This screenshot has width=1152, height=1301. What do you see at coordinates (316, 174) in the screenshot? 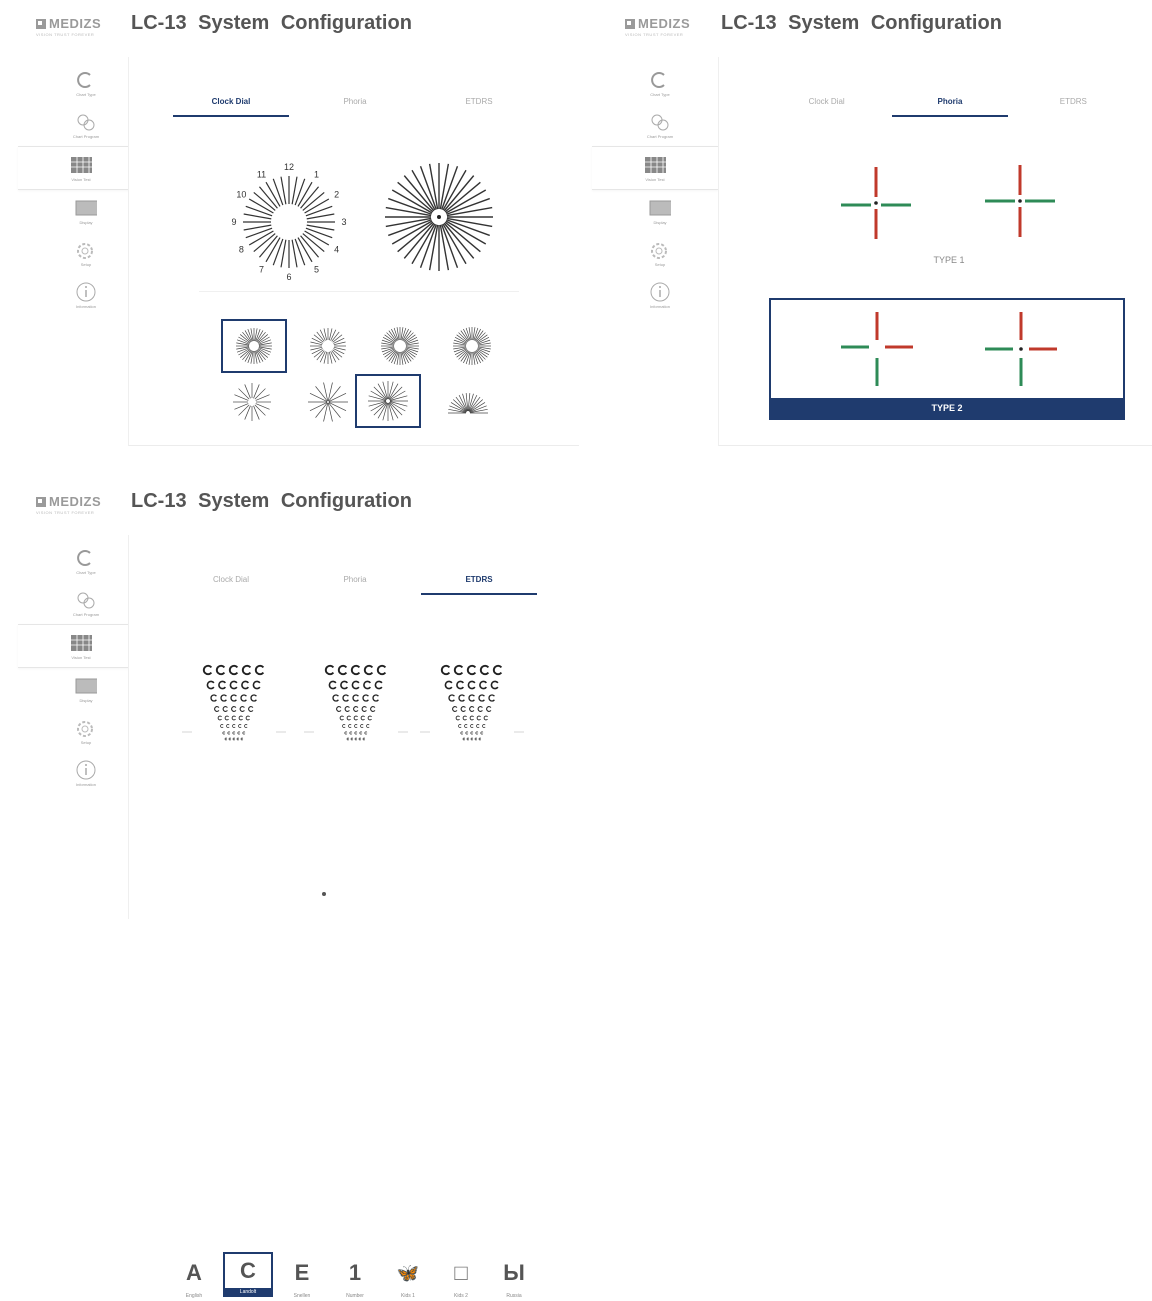
I see `clock-number: 1` at bounding box center [316, 174].